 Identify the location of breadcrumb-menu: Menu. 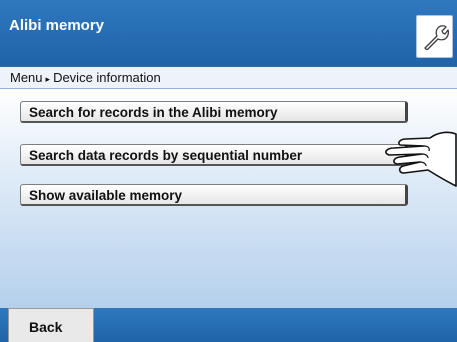
(26, 77).